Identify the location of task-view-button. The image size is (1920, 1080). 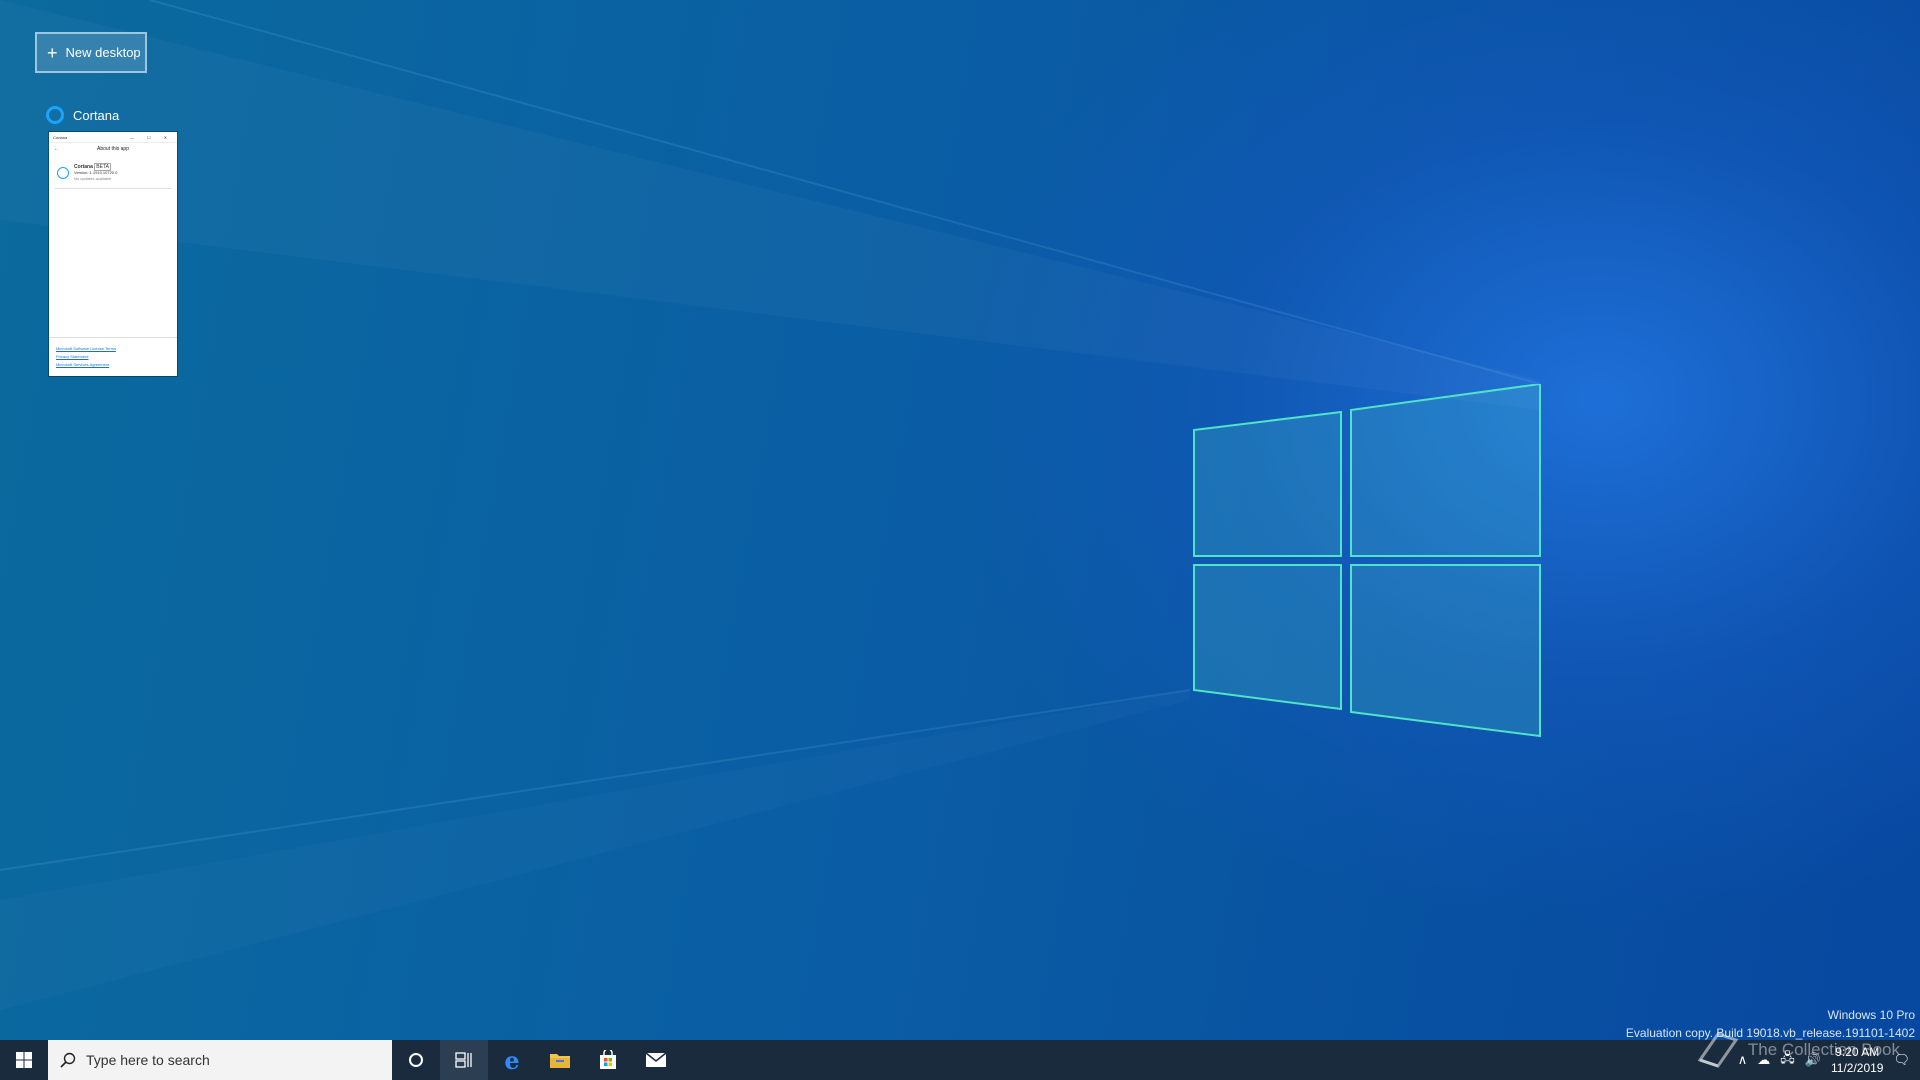
(464, 1060).